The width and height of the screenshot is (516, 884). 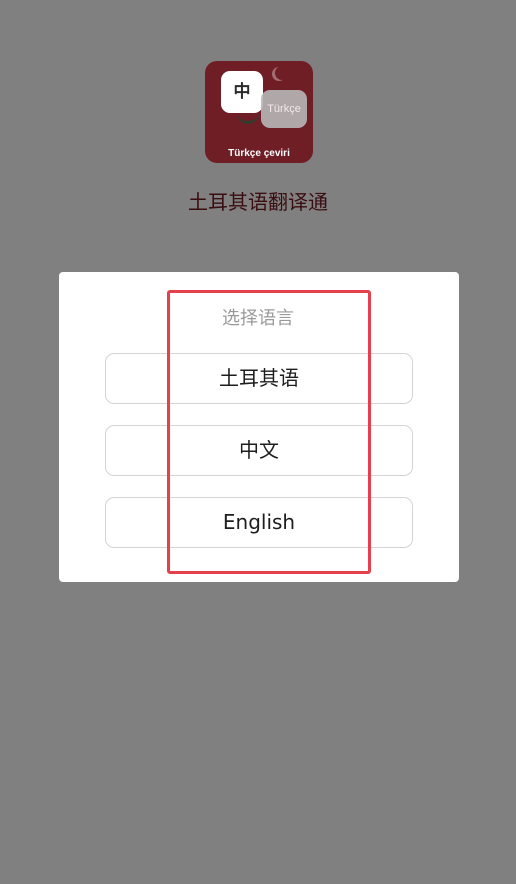 I want to click on turkish-bubble-icon: Türkçe, so click(x=284, y=109).